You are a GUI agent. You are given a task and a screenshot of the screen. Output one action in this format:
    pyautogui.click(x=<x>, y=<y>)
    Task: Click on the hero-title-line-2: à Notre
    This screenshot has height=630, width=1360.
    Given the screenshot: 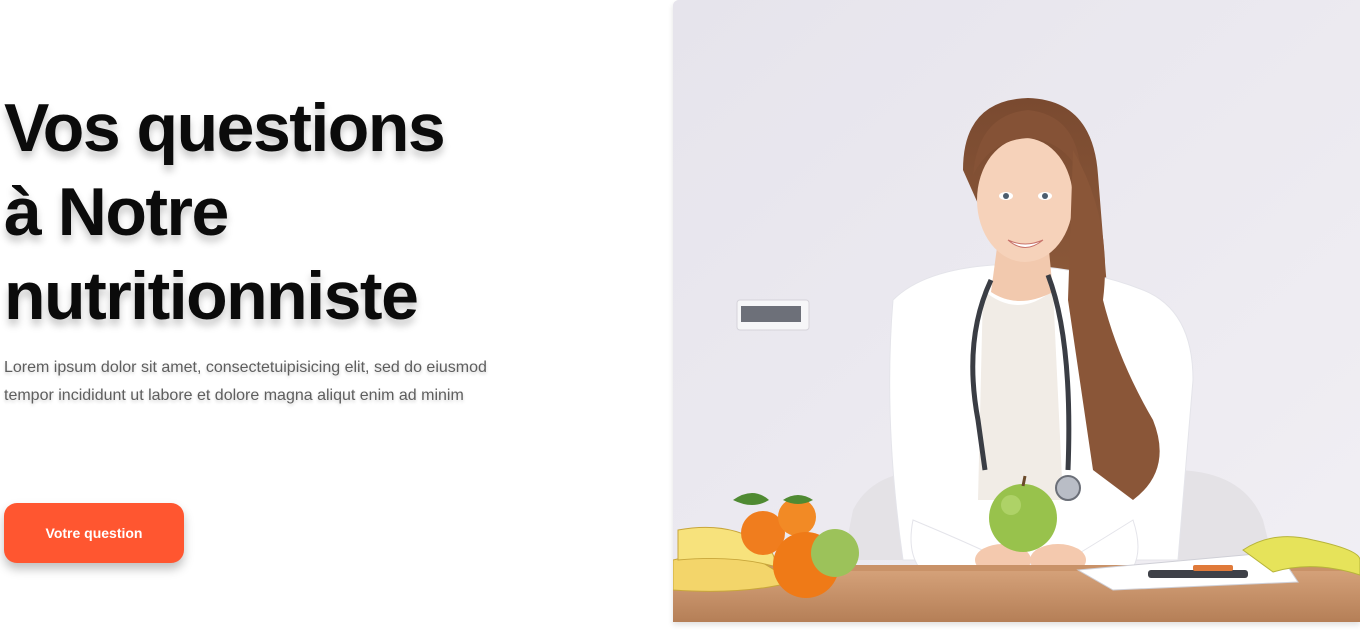 What is the action you would take?
    pyautogui.click(x=116, y=212)
    